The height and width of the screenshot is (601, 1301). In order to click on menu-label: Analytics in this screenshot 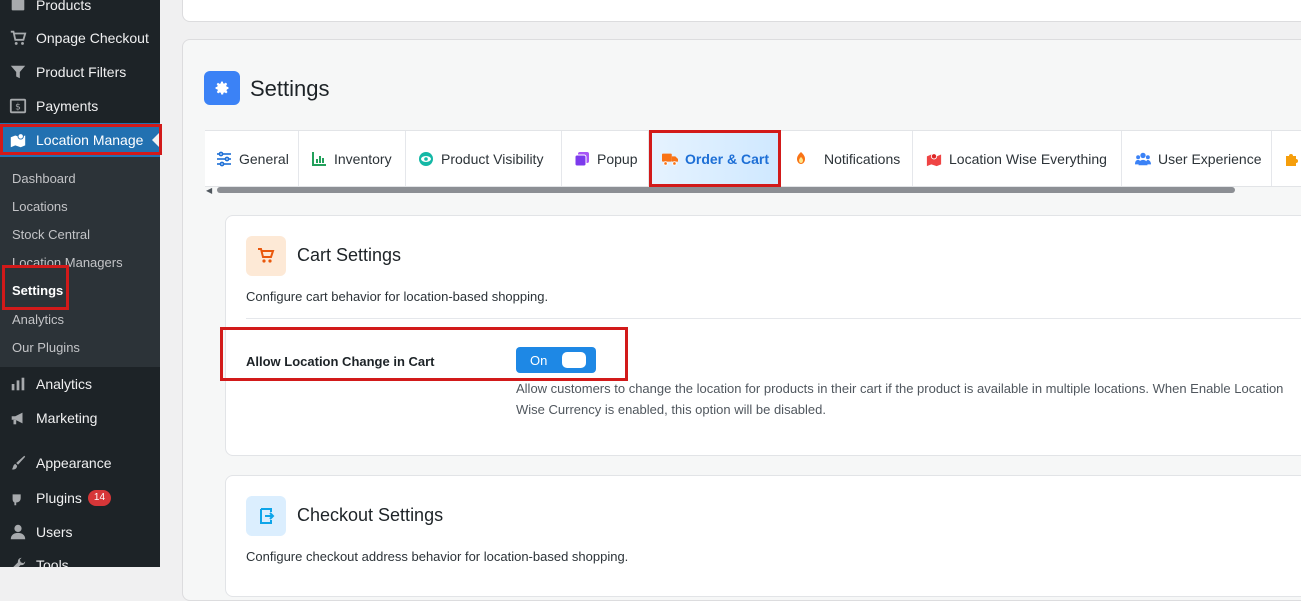, I will do `click(64, 384)`.